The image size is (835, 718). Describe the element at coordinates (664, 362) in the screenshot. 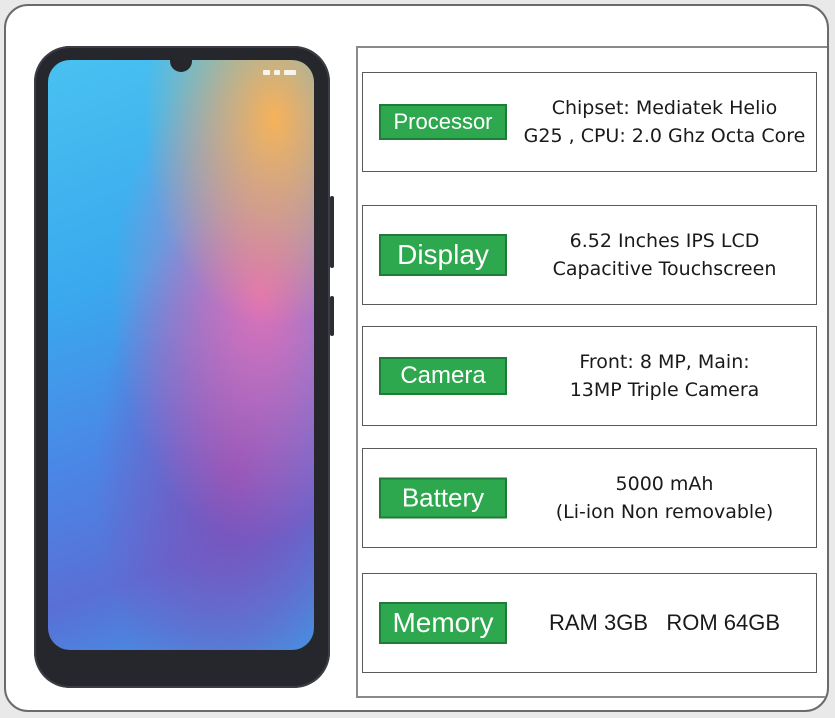

I see `spec-line: Front: 8 MP, Main:` at that location.